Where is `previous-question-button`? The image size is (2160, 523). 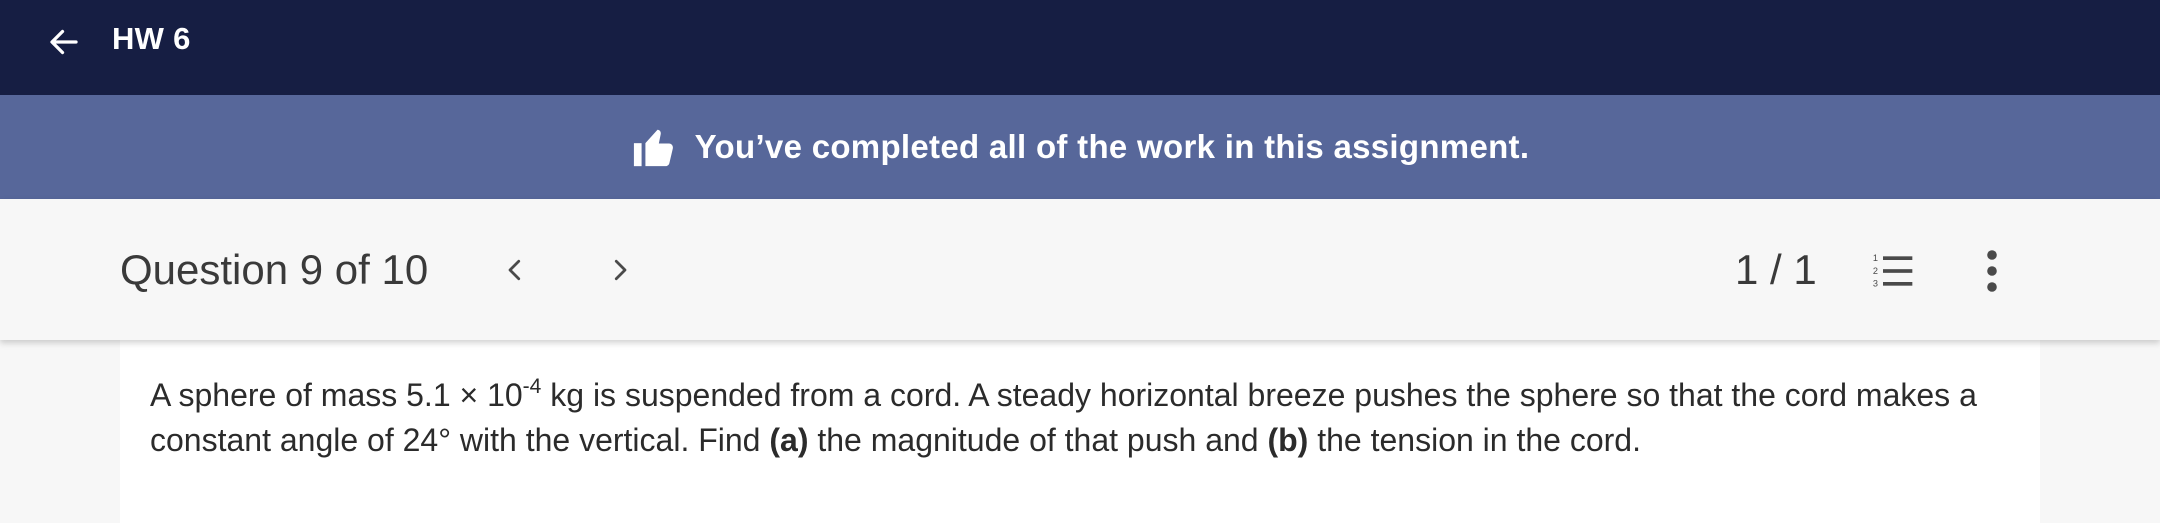 previous-question-button is located at coordinates (515, 270).